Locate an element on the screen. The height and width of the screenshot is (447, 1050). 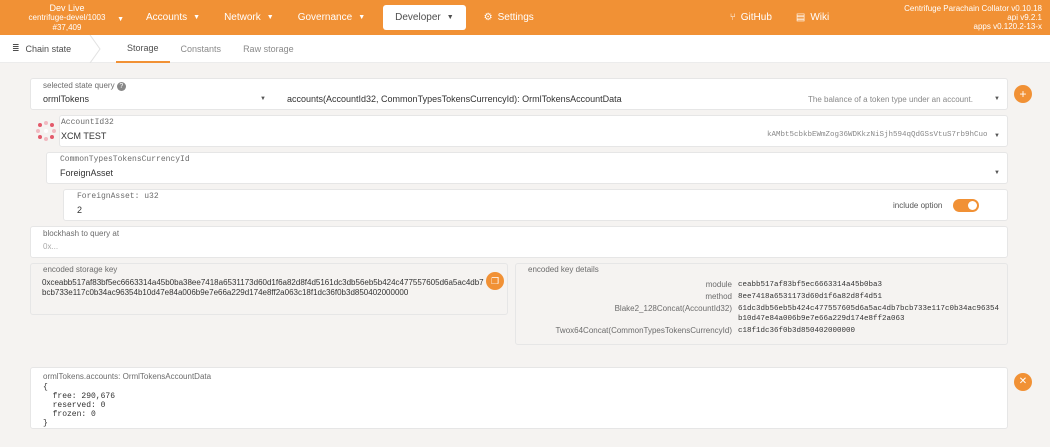
account-identicon-icon is located at coordinates (46, 131).